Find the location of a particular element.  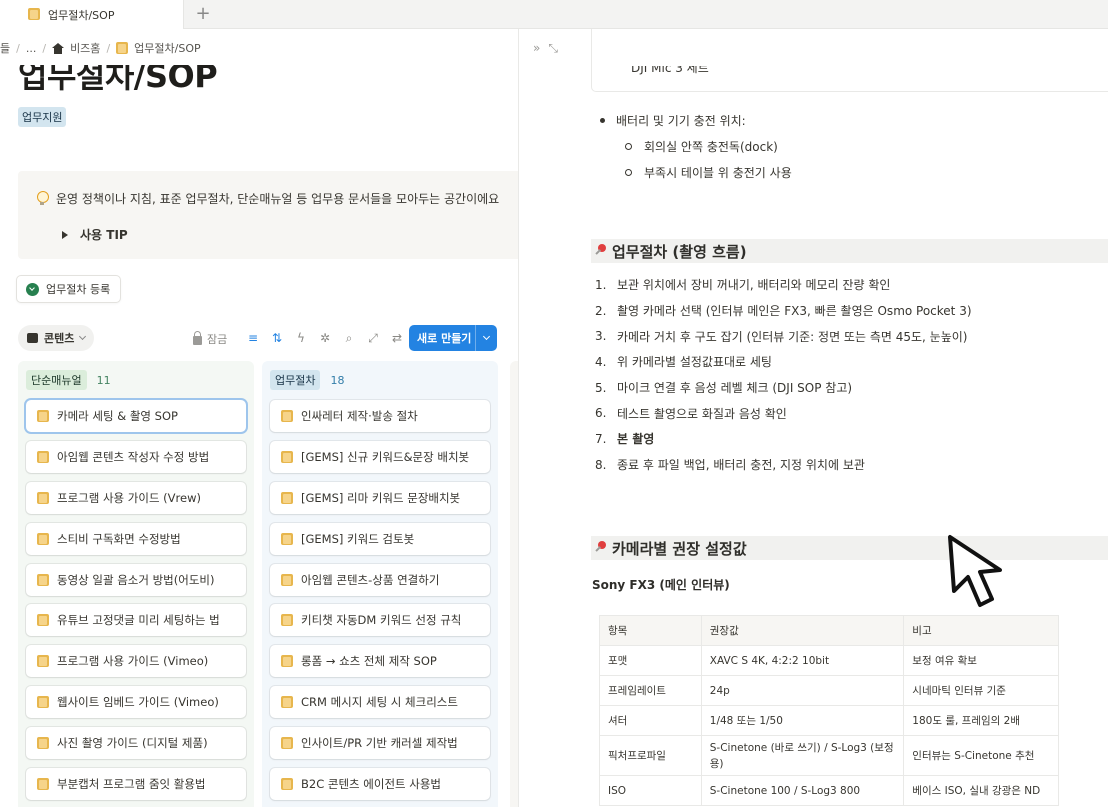

lock-toggle: 잠금 is located at coordinates (210, 338).